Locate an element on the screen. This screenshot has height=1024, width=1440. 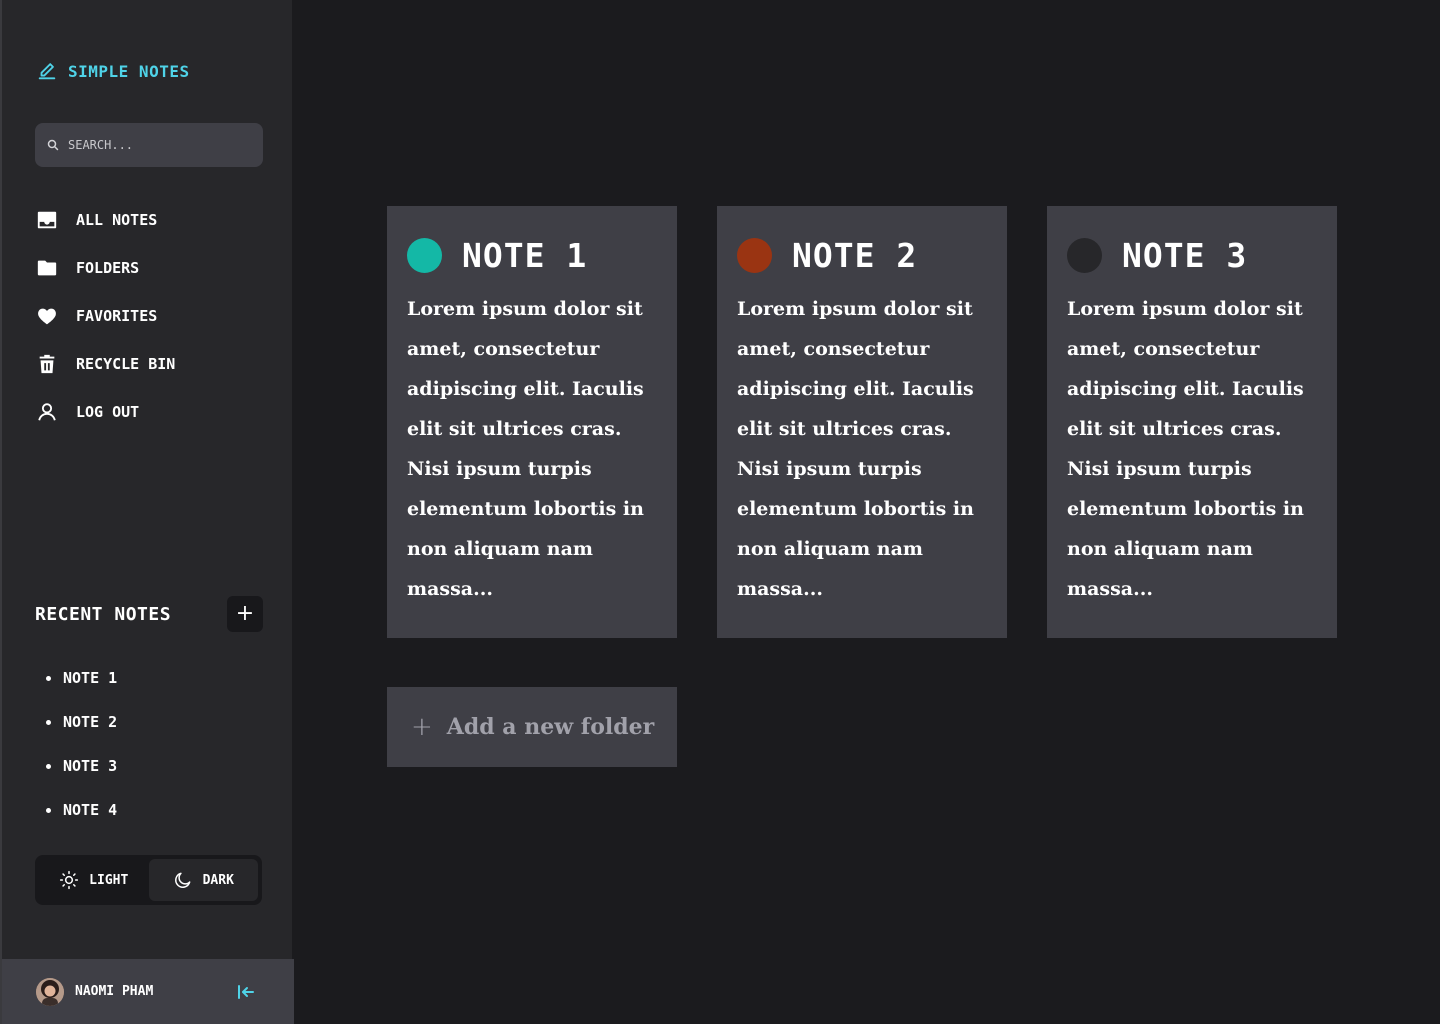
note-header: NOTE 2 is located at coordinates (862, 255).